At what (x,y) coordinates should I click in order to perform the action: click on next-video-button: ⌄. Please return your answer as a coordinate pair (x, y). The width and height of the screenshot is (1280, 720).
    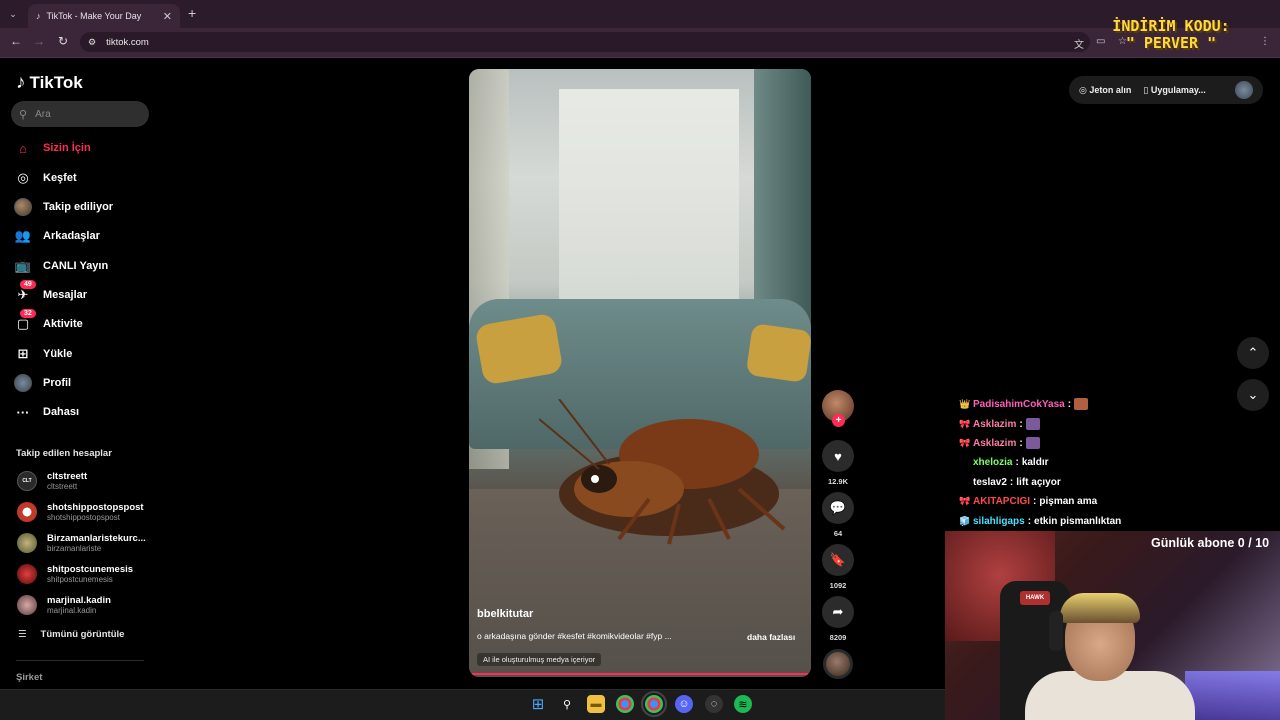
    Looking at the image, I should click on (1253, 395).